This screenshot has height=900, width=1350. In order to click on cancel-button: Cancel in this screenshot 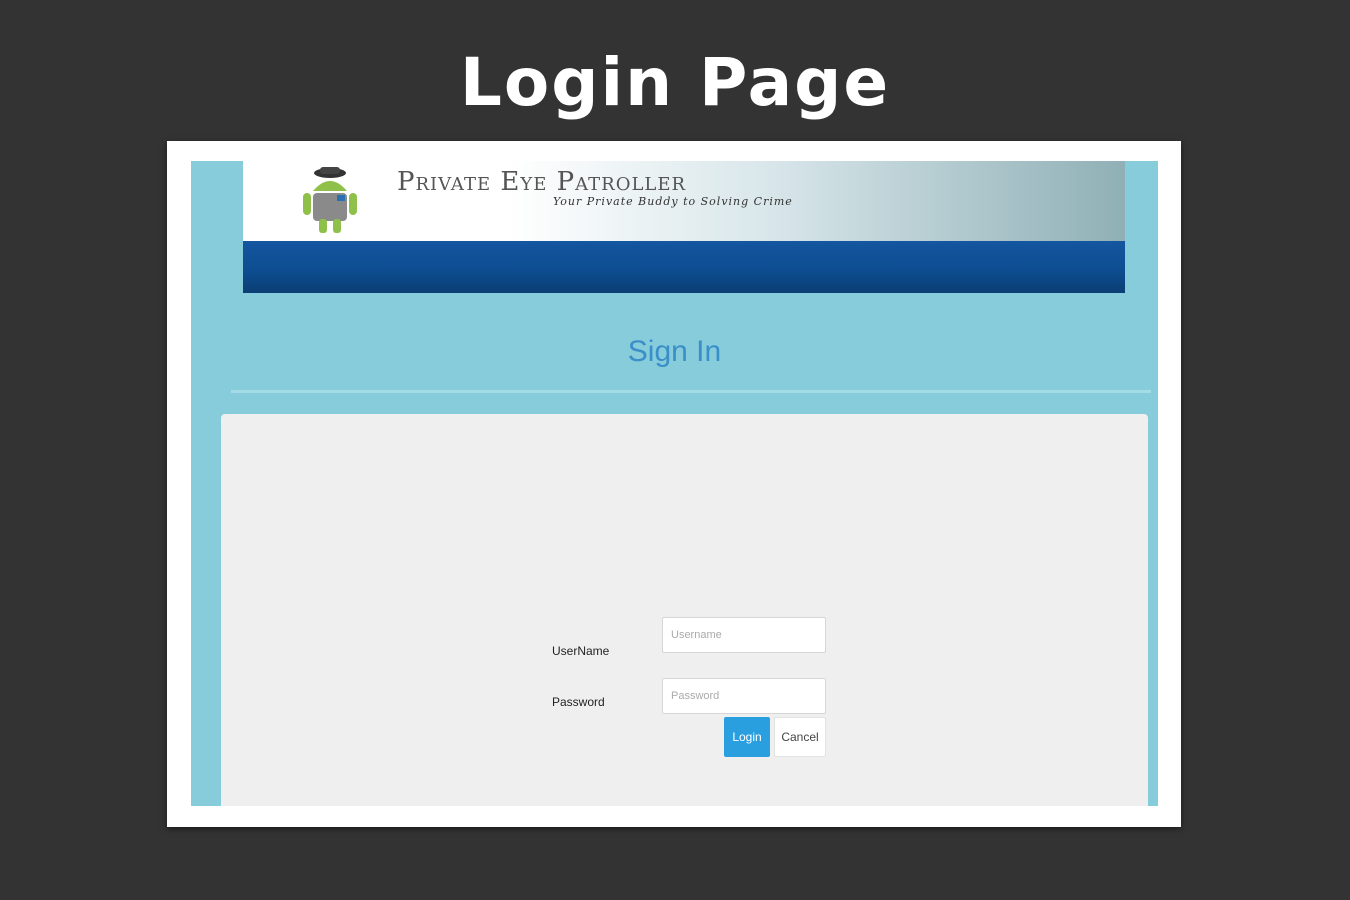, I will do `click(800, 737)`.